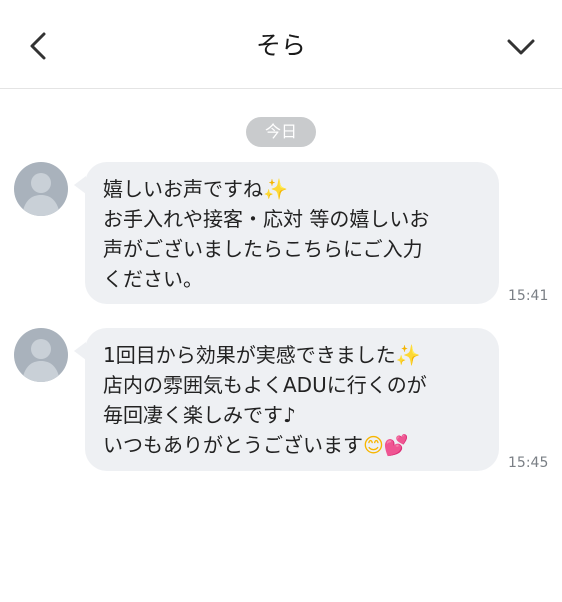 This screenshot has height=602, width=562. I want to click on smiling-face-icon: 😊, so click(373, 445).